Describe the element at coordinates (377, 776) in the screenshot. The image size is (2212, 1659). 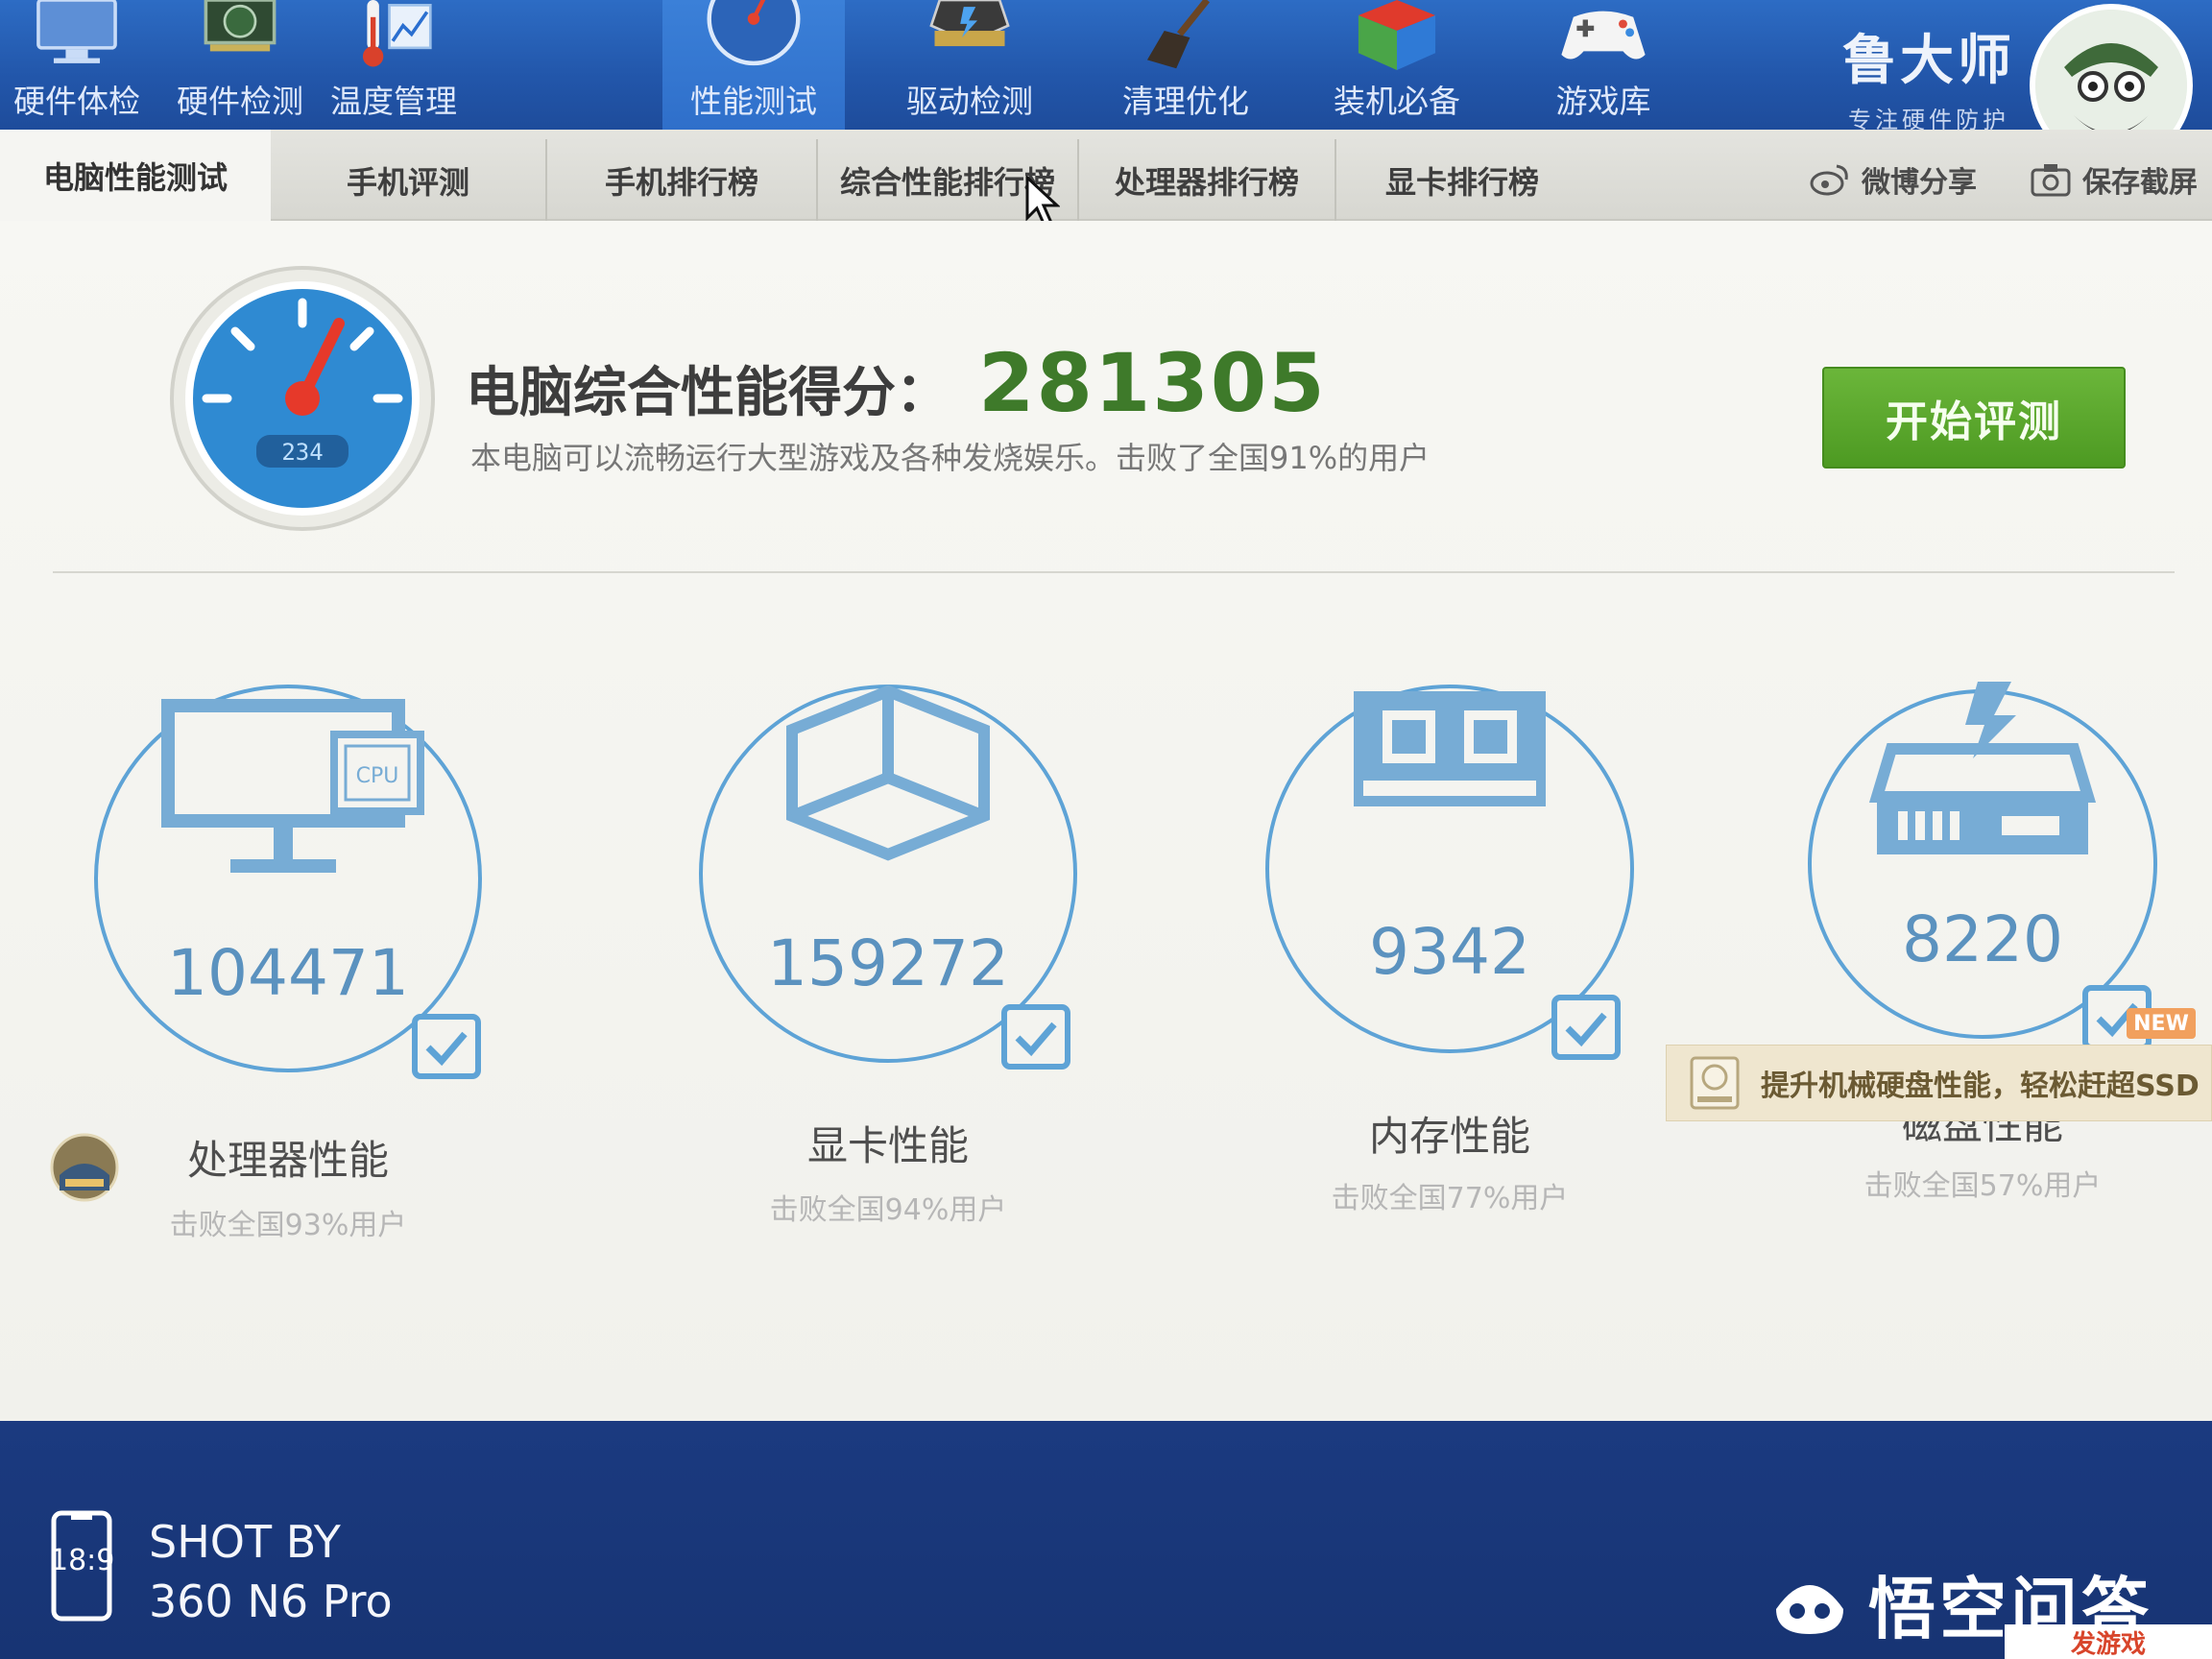
I see `cpu-chip-label: CPU` at that location.